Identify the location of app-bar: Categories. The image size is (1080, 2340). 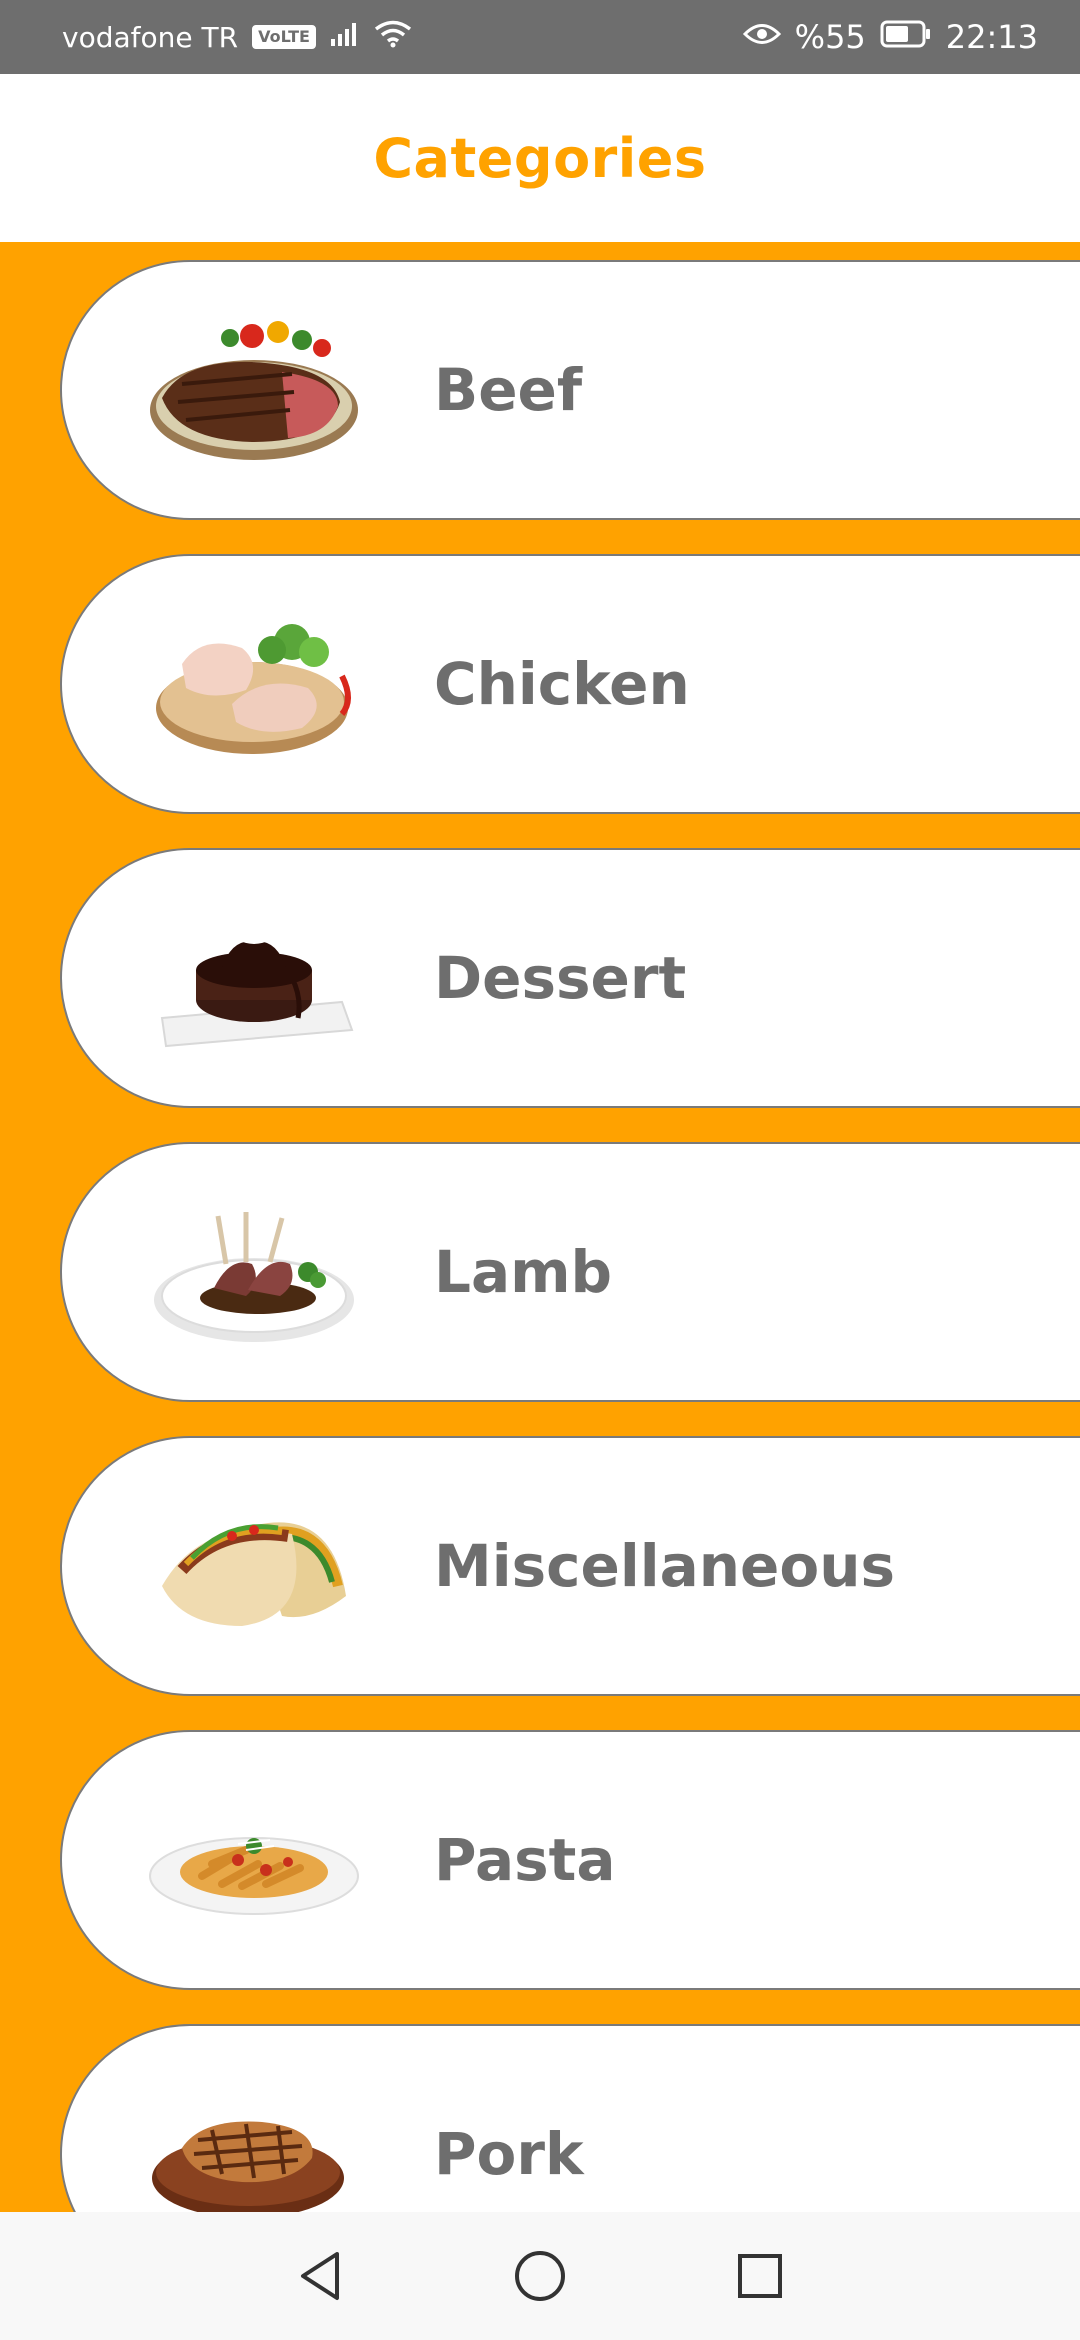
(540, 158).